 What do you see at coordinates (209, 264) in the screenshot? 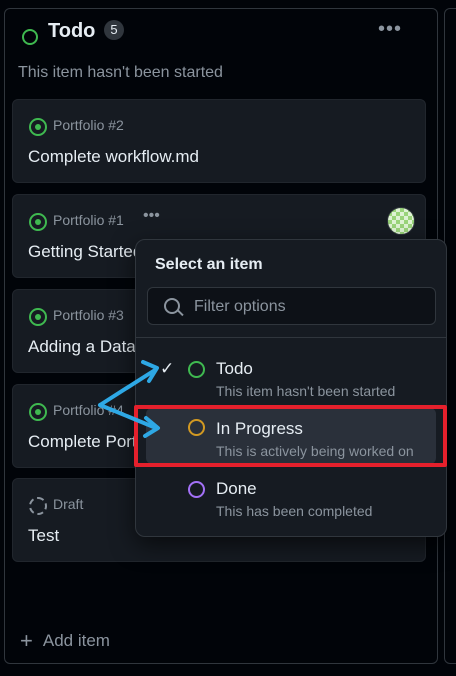
I see `popover-title: Select an item` at bounding box center [209, 264].